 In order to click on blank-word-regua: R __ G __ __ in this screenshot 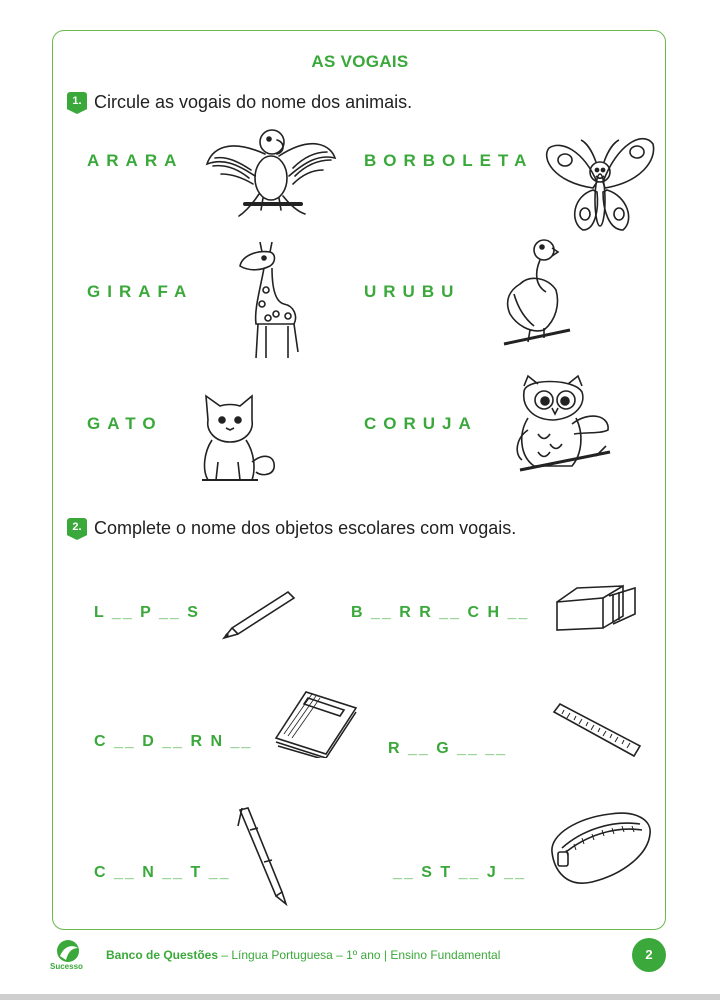, I will do `click(448, 748)`.